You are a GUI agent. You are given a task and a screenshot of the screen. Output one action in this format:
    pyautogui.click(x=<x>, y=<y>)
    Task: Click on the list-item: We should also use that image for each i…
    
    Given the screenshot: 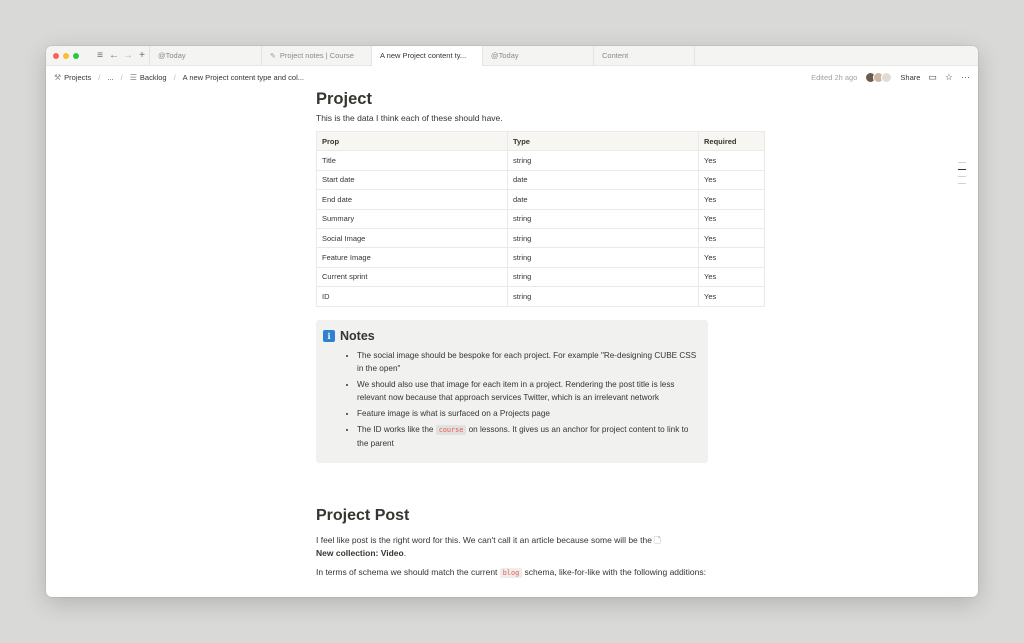 What is the action you would take?
    pyautogui.click(x=527, y=391)
    